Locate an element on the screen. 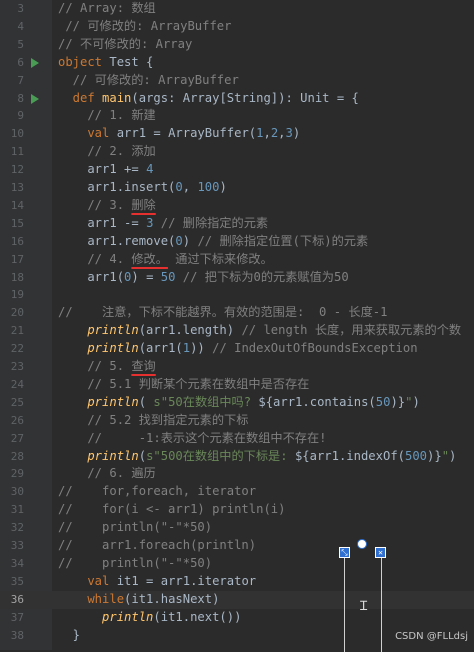 This screenshot has width=474, height=652. code-line: 30 // for,foreach, iterator is located at coordinates (237, 492).